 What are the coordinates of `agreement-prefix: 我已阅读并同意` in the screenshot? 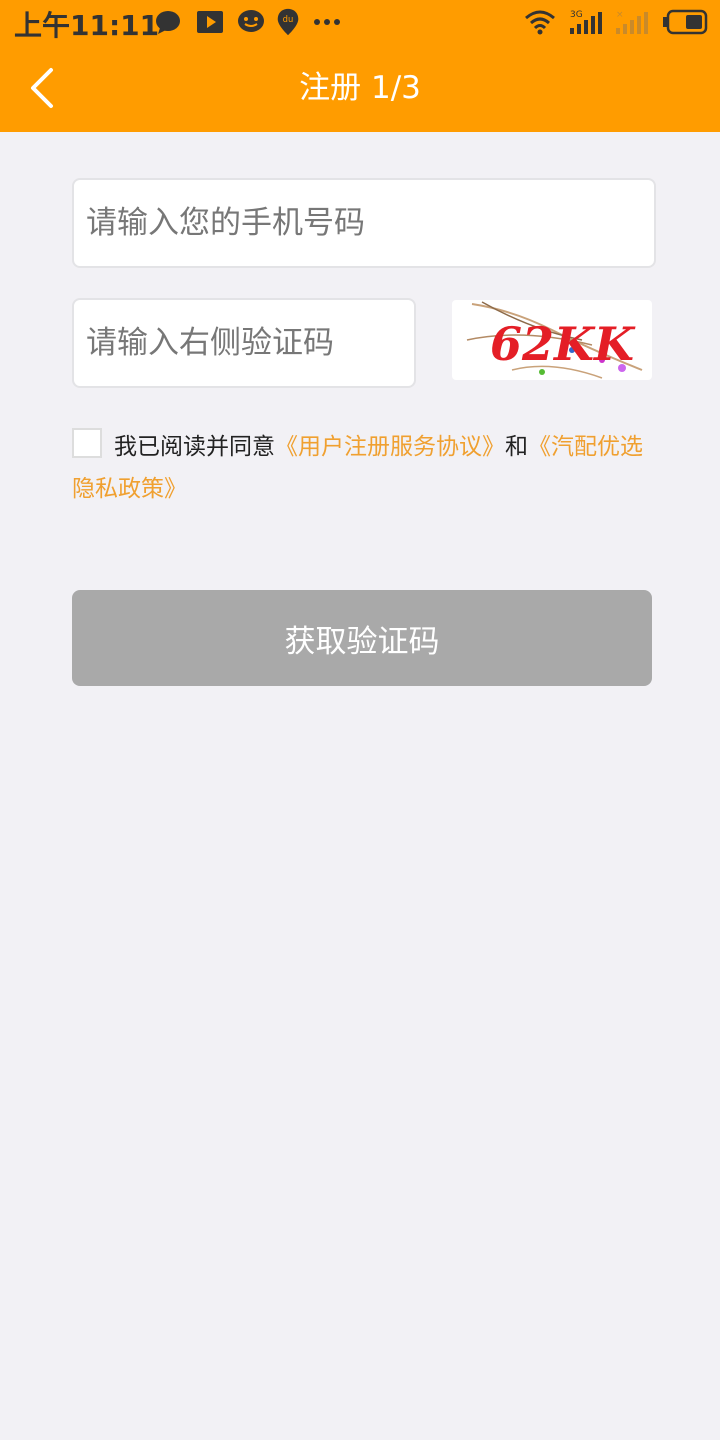 It's located at (194, 447).